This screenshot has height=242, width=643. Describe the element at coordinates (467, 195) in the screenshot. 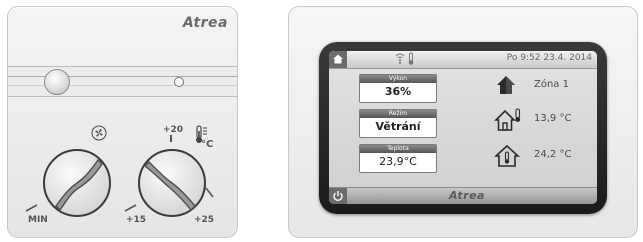

I see `screen-brand-logo: Atrea` at that location.